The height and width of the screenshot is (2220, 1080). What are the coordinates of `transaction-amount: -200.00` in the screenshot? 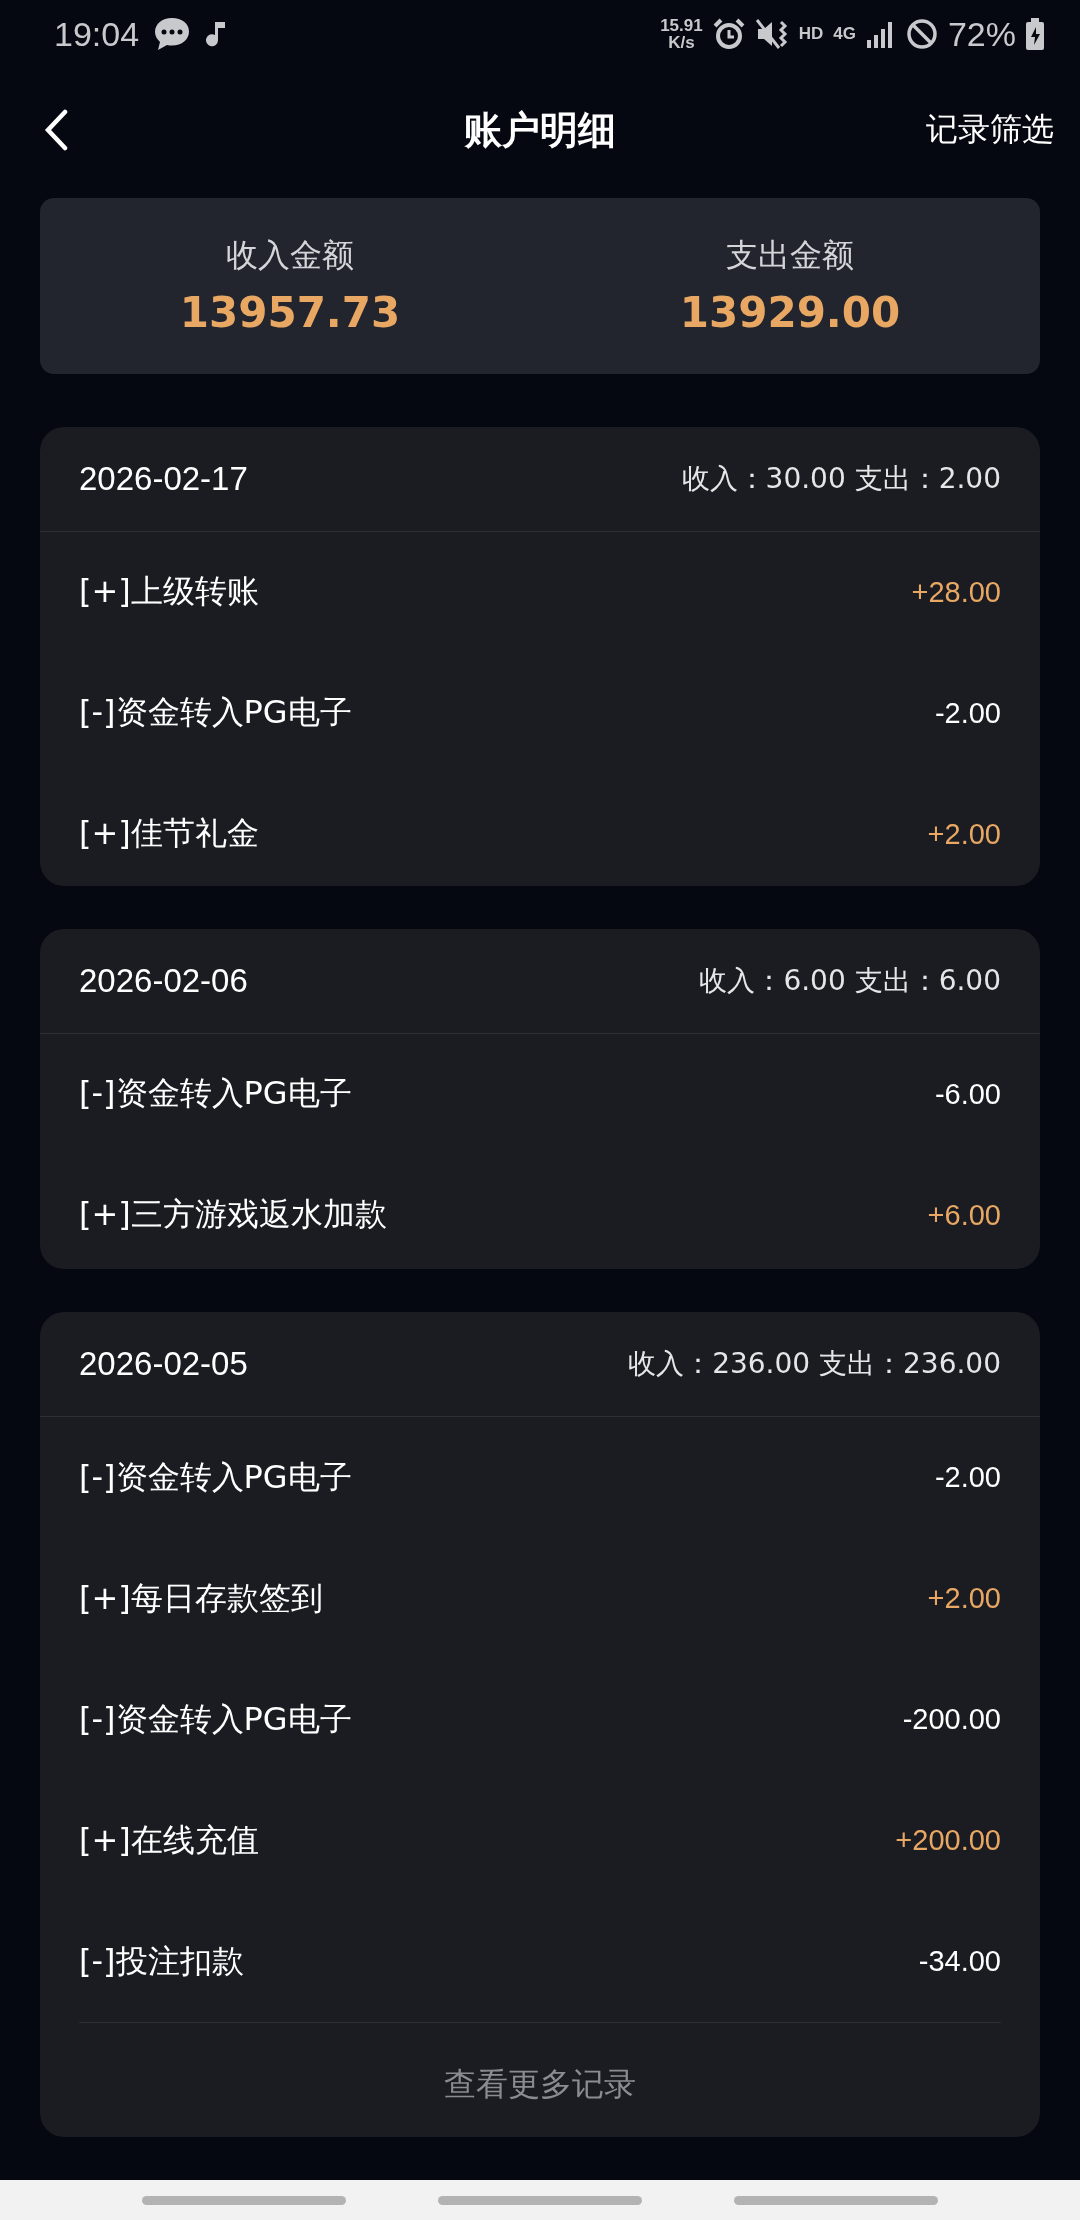 It's located at (951, 1720).